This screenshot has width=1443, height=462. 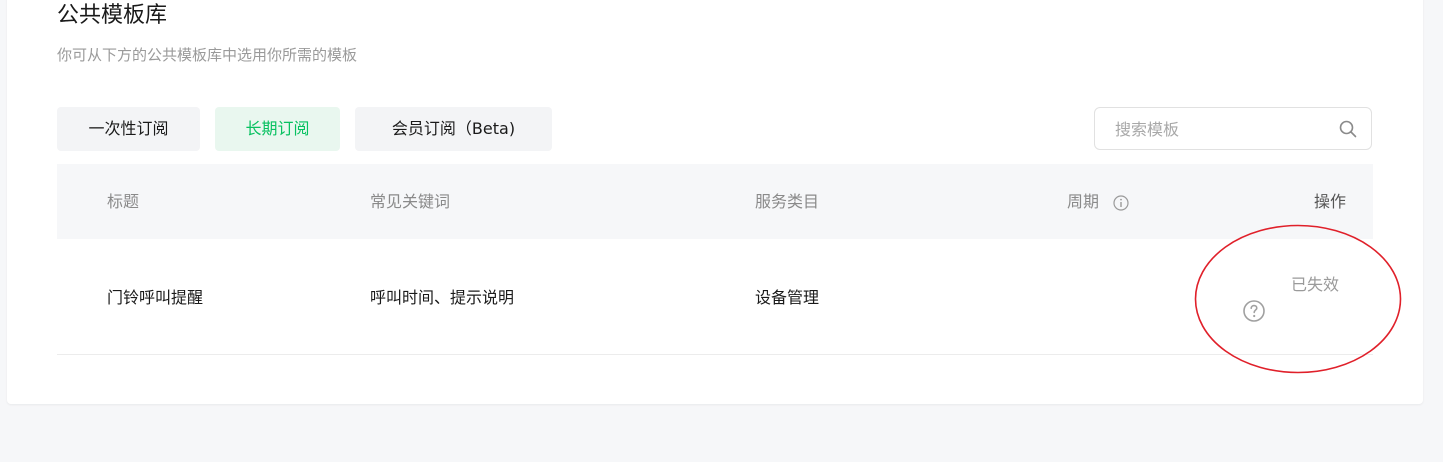 I want to click on cell-title: 门铃呼叫提醒, so click(x=155, y=297).